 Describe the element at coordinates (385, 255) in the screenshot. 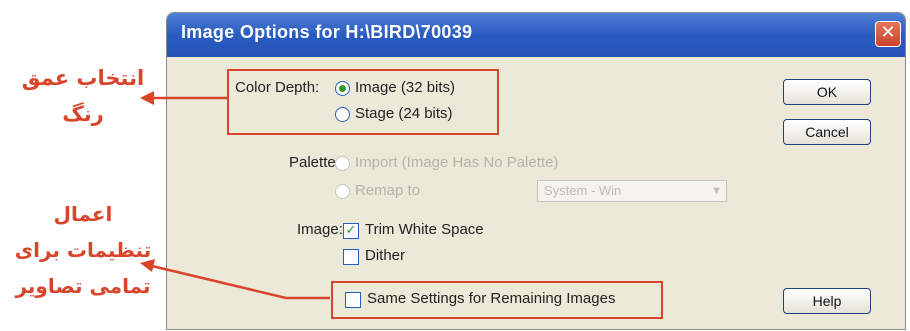

I see `dither-label: Dither` at that location.